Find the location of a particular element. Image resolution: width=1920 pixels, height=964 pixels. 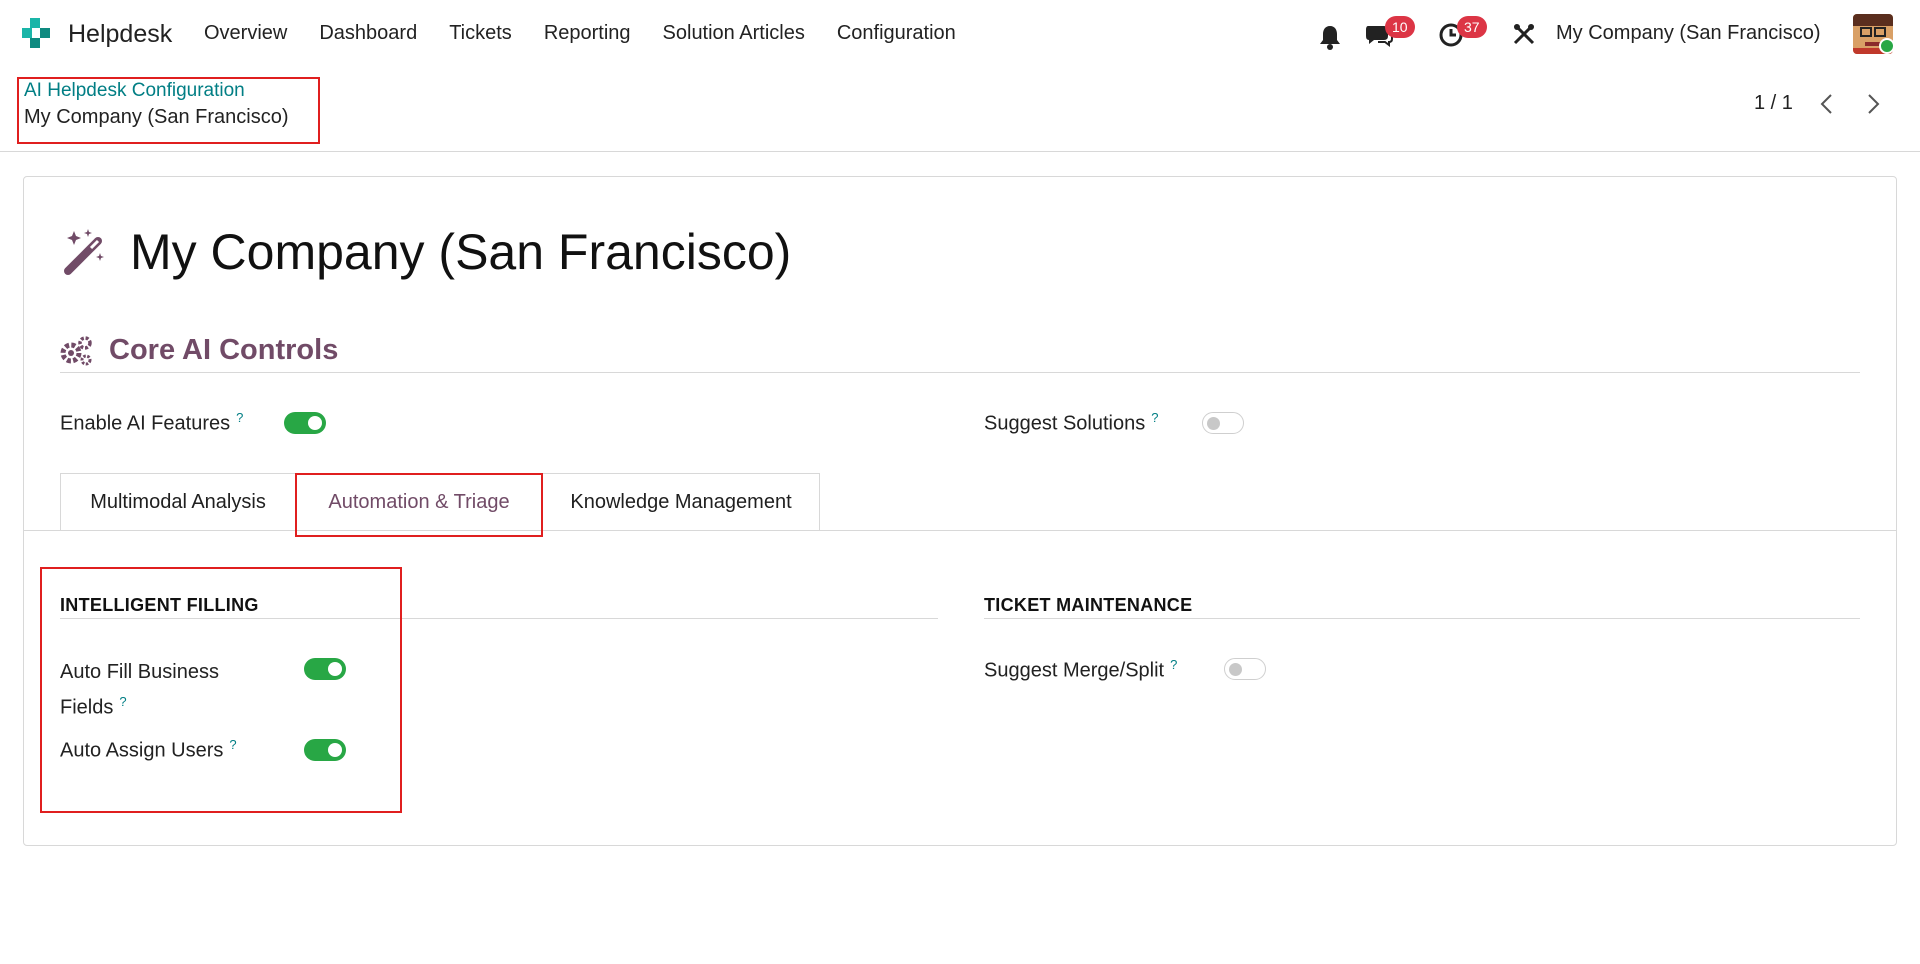

enable-ai-features-label: Enable AI Features? is located at coordinates (151, 423).